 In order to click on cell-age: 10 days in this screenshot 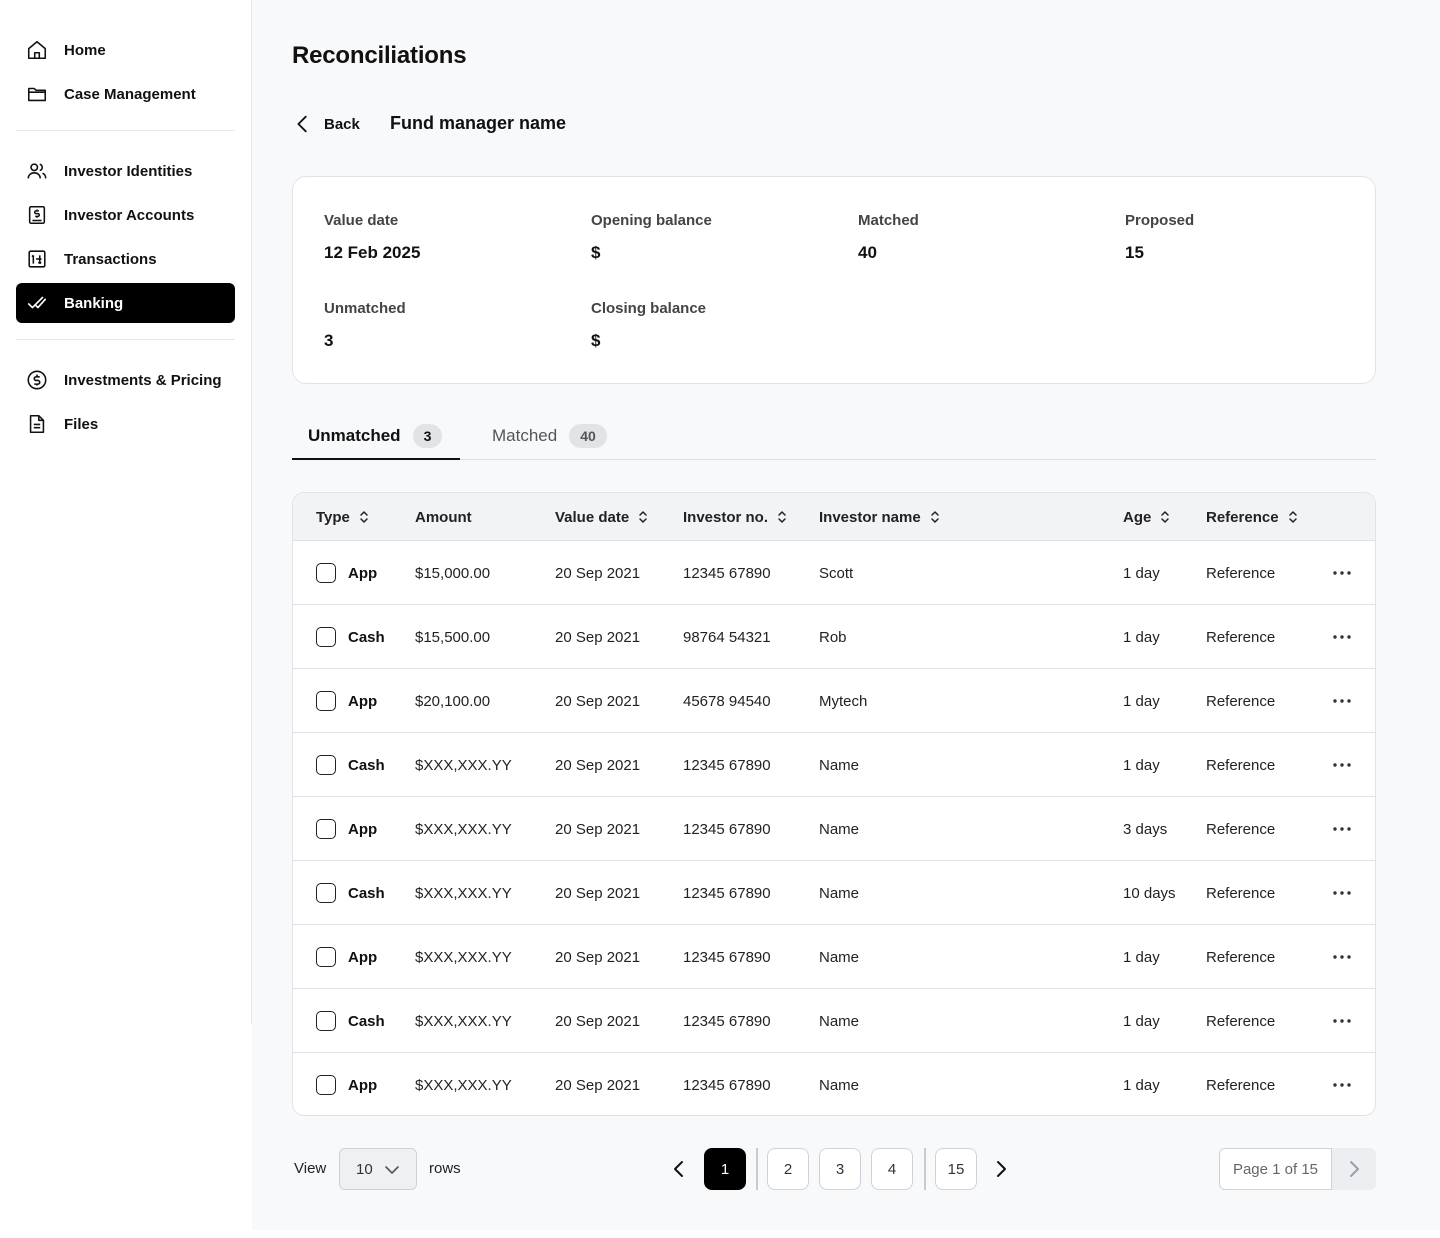, I will do `click(1149, 893)`.